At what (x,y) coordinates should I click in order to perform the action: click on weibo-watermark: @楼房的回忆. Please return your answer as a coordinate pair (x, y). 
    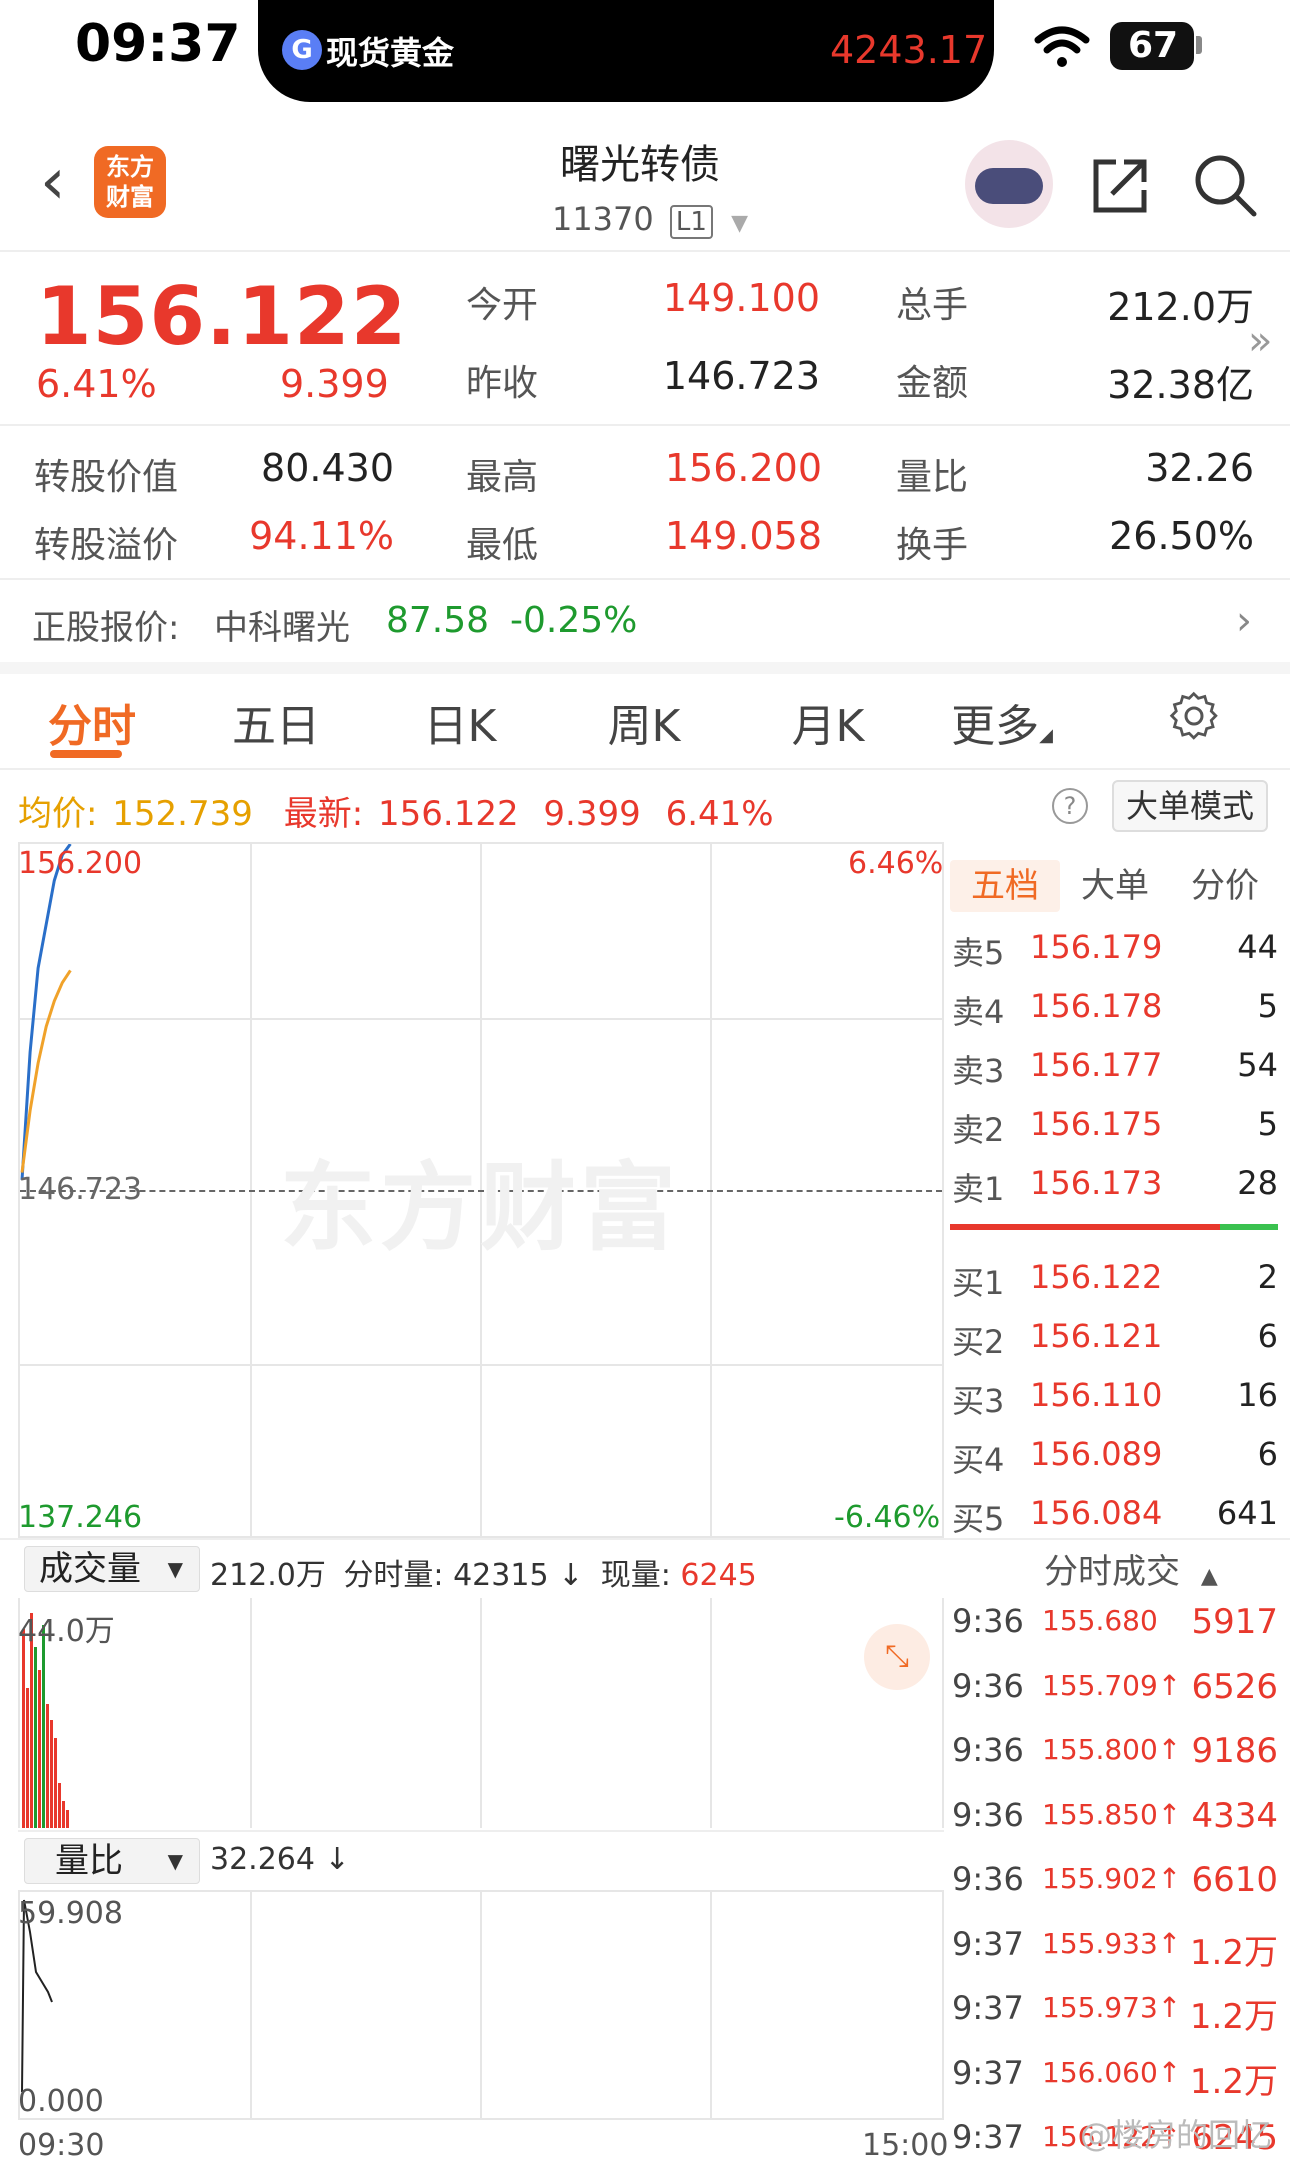
    Looking at the image, I should click on (1176, 2135).